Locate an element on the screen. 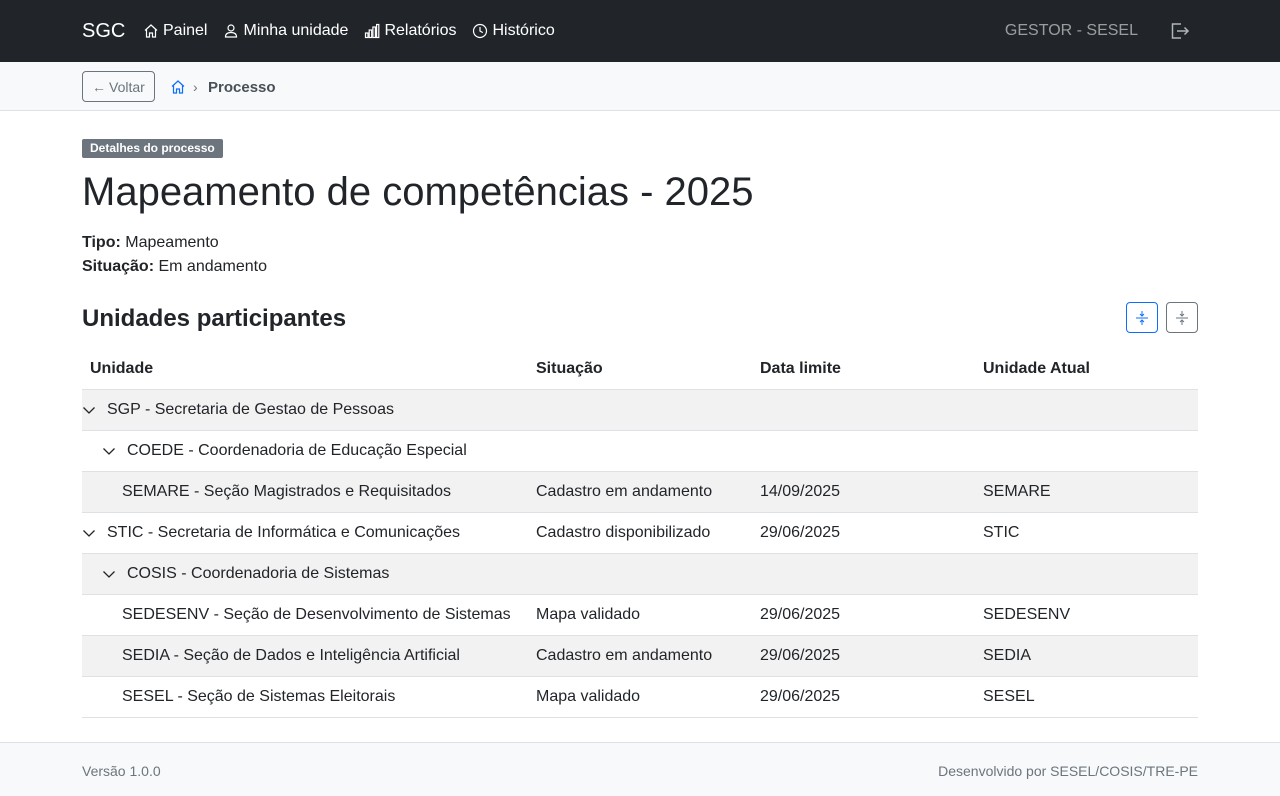 The height and width of the screenshot is (796, 1280). back-button: ← Voltar is located at coordinates (118, 86).